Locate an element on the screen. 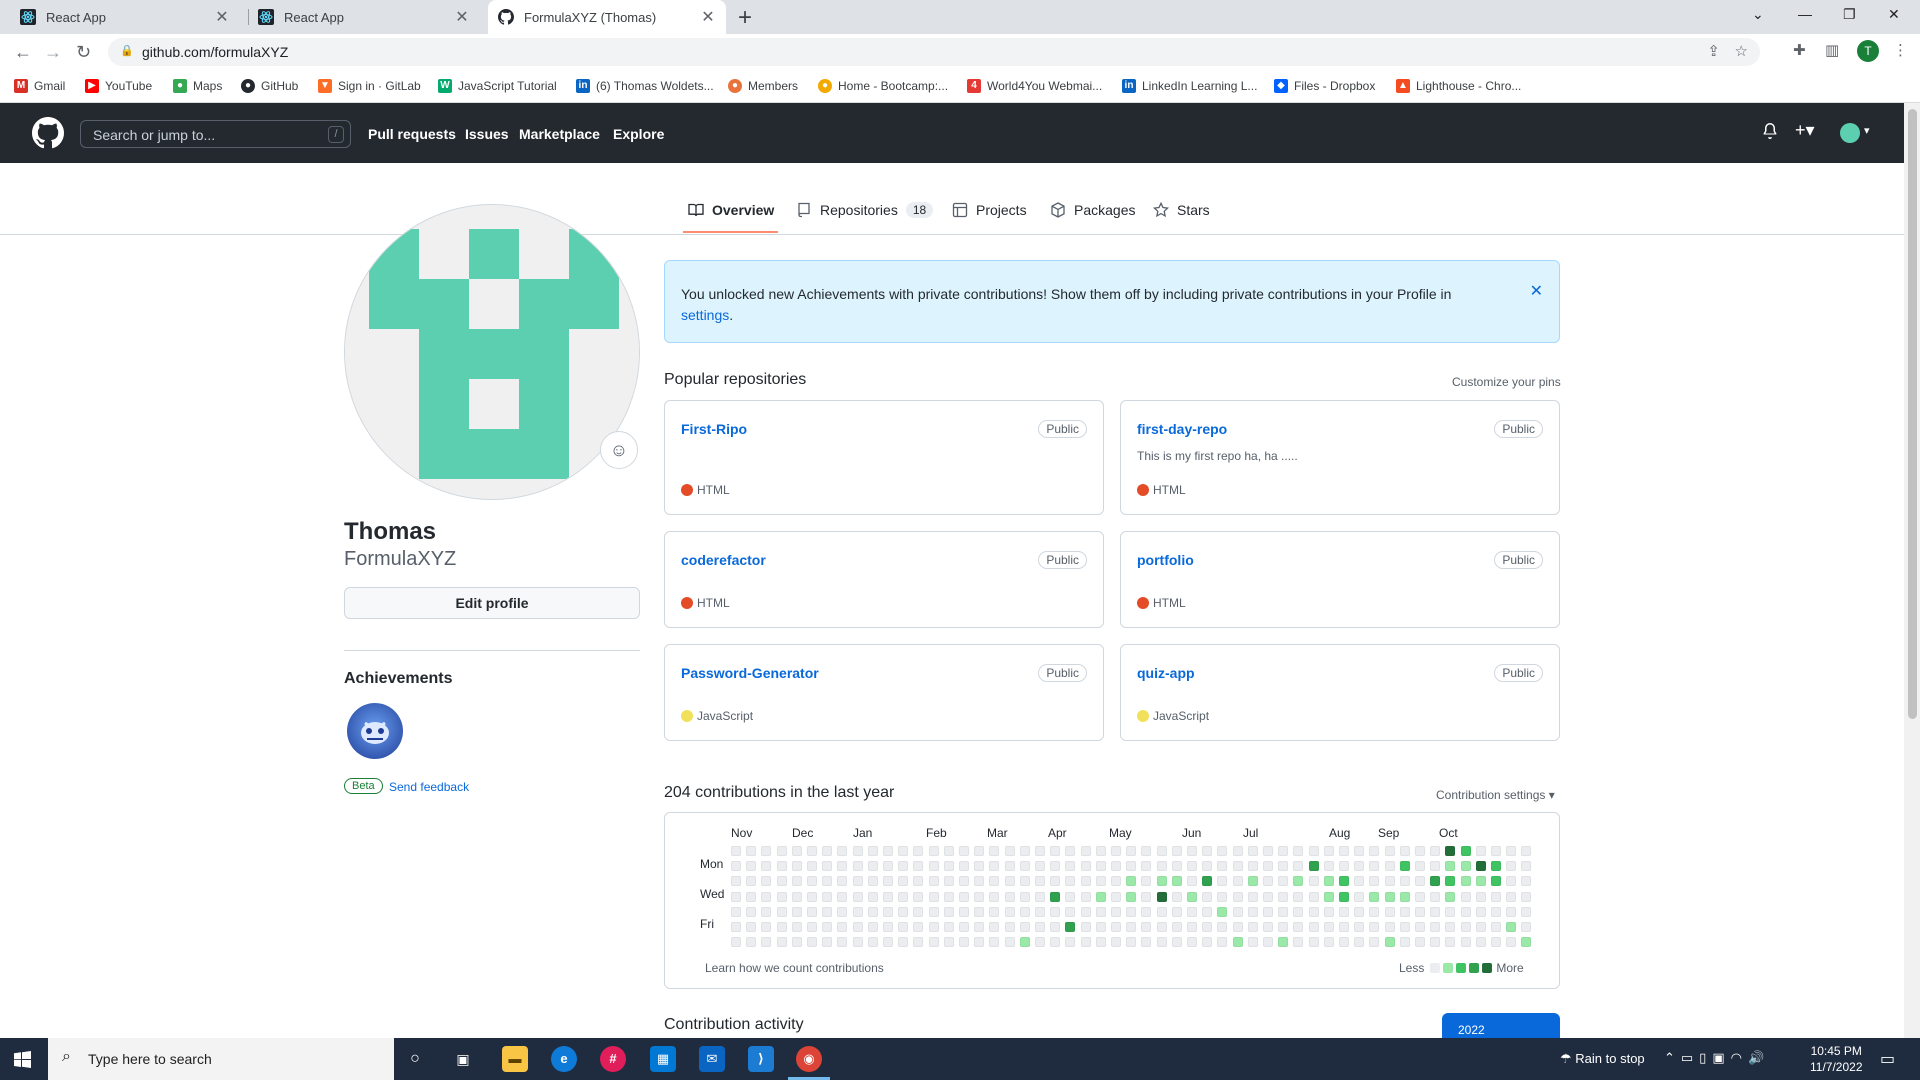 Image resolution: width=1920 pixels, height=1080 pixels. new-tab-button: + is located at coordinates (745, 18).